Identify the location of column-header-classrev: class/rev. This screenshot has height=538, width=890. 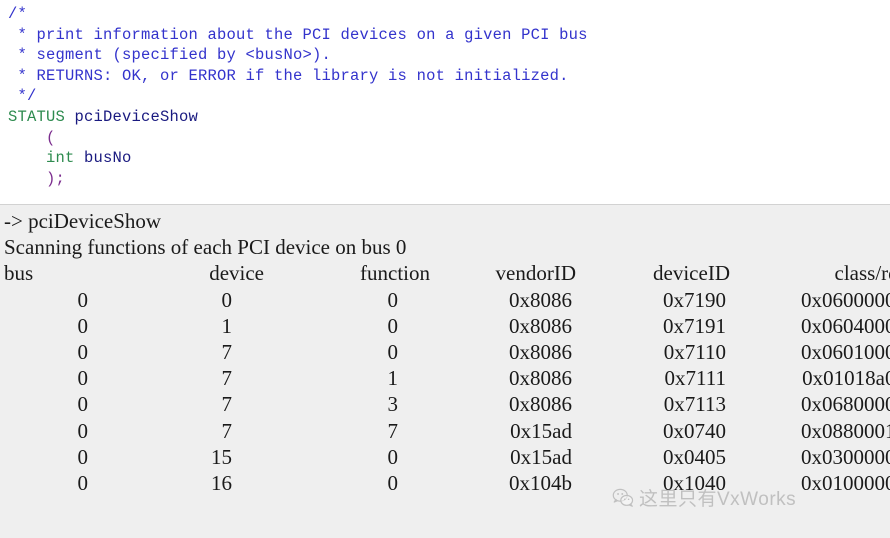
(862, 273).